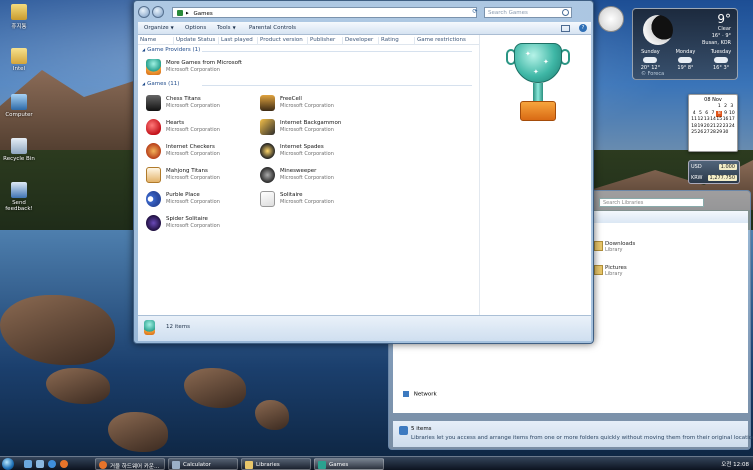 The width and height of the screenshot is (753, 470). Describe the element at coordinates (19, 206) in the screenshot. I see `desktop-icon-label: Send feedback!` at that location.